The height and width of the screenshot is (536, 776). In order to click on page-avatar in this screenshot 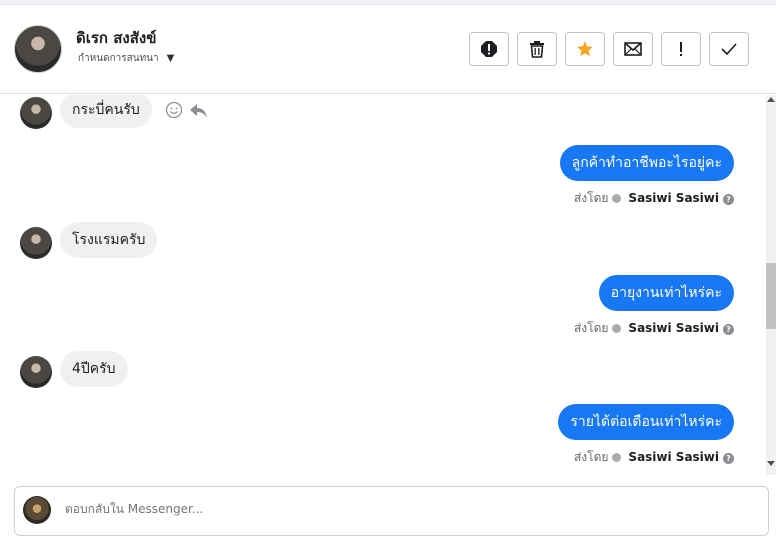, I will do `click(37, 510)`.